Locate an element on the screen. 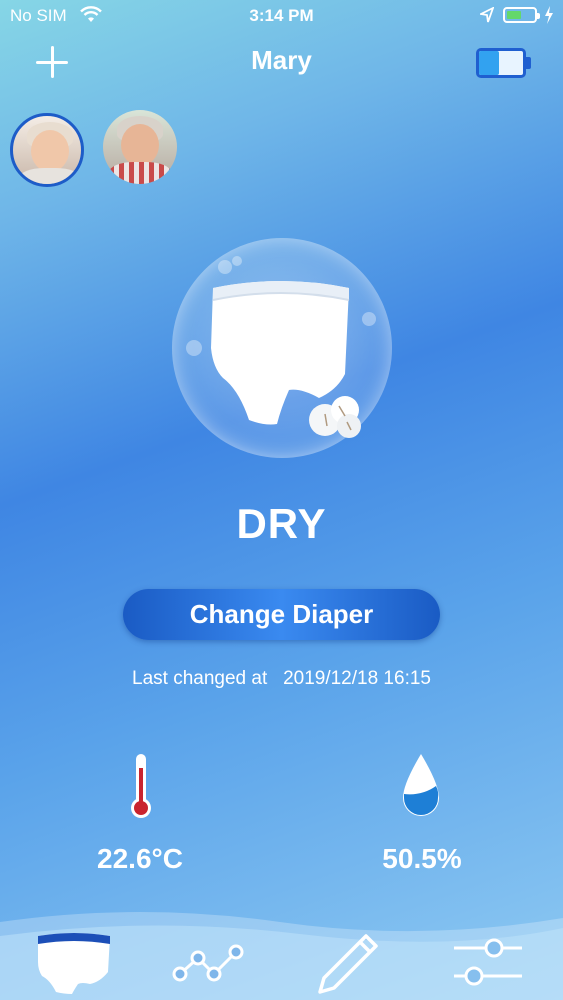 The image size is (563, 1000). change-diaper-button: Change Diaper is located at coordinates (281, 614).